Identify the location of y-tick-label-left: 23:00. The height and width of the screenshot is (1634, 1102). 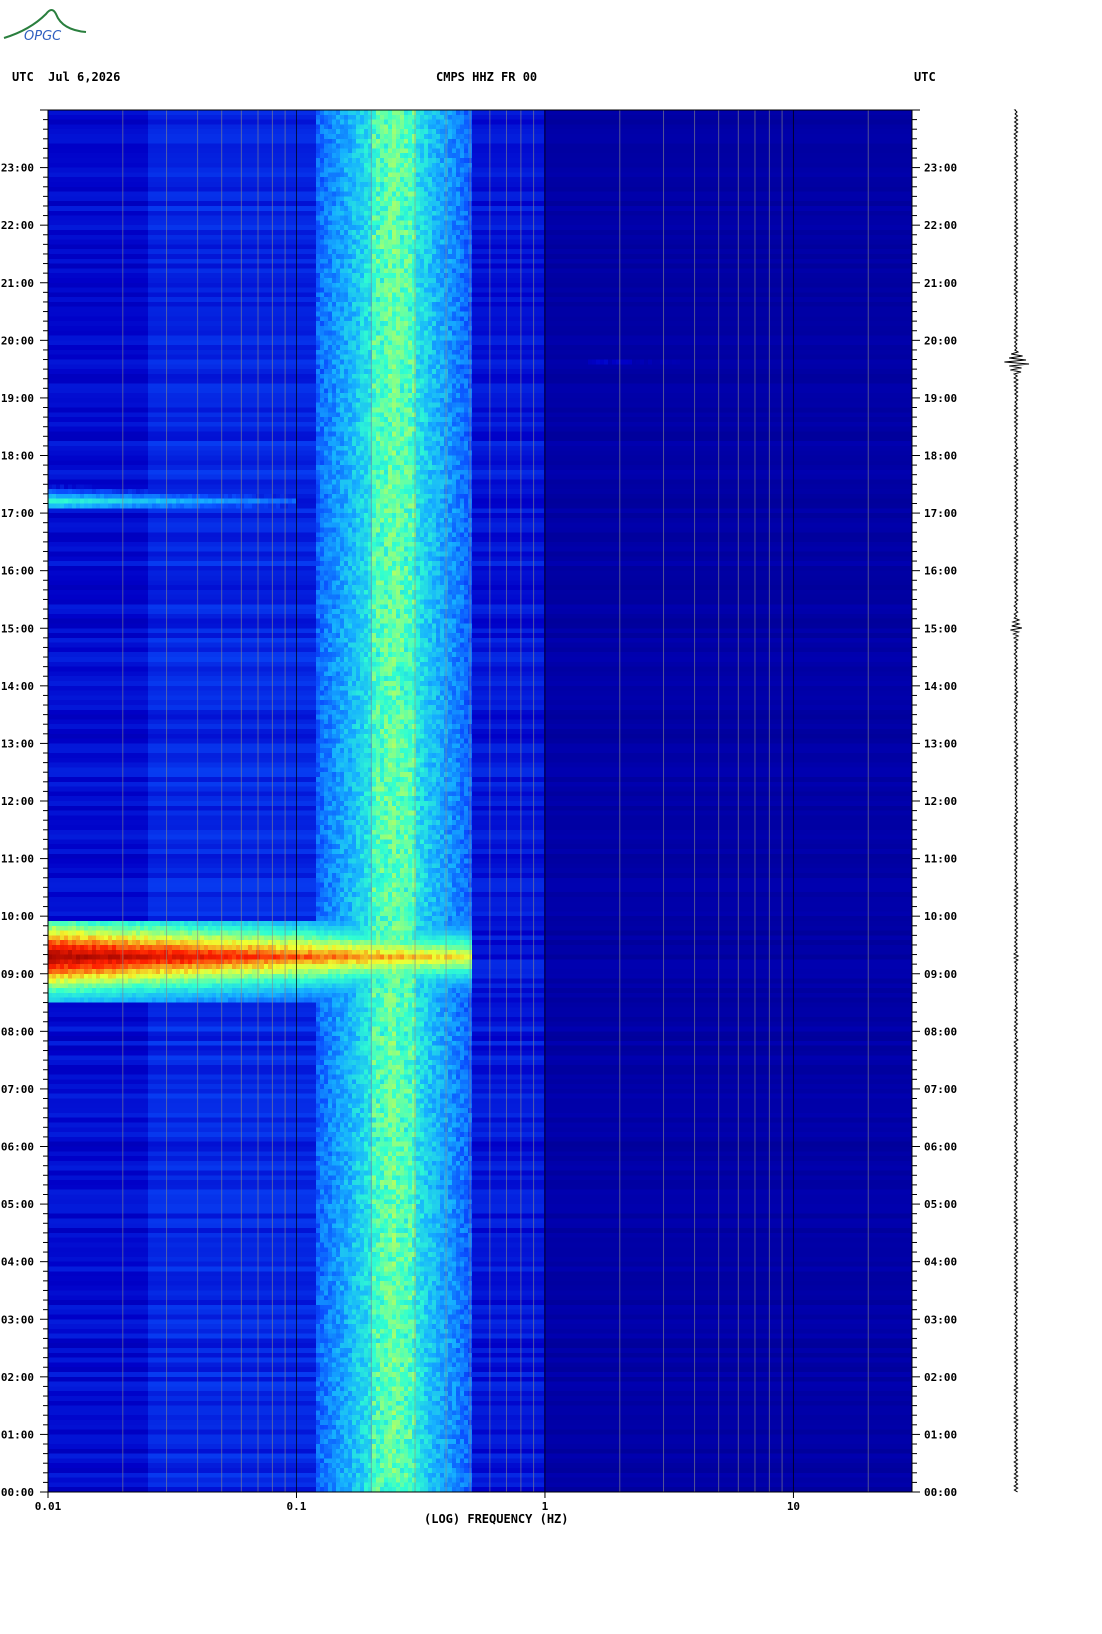
(17, 168).